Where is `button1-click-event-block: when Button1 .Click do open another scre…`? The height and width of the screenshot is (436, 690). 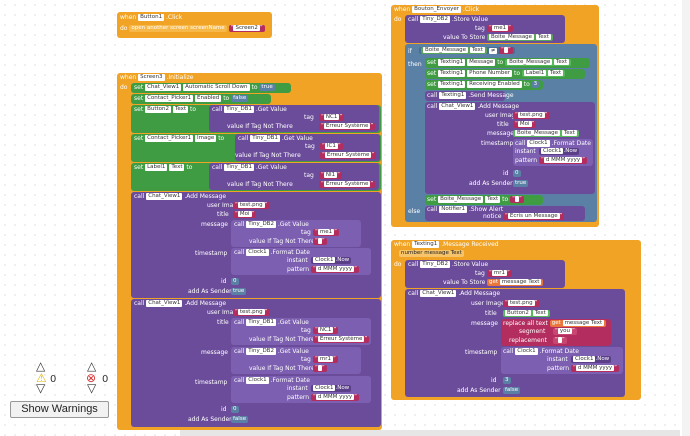
button1-click-event-block: when Button1 .Click do open another scre… is located at coordinates (194, 25).